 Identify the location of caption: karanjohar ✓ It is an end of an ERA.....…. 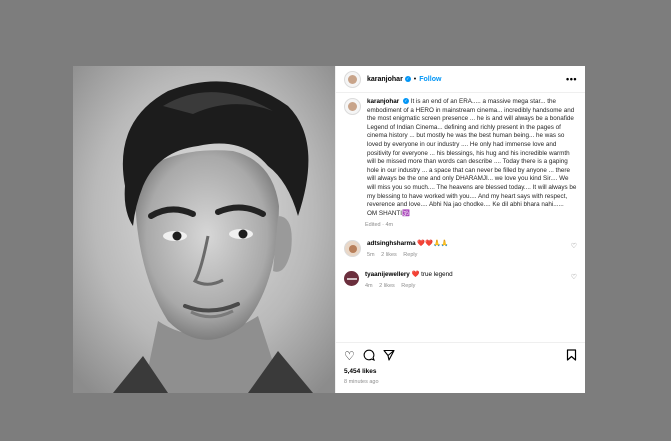
(460, 158).